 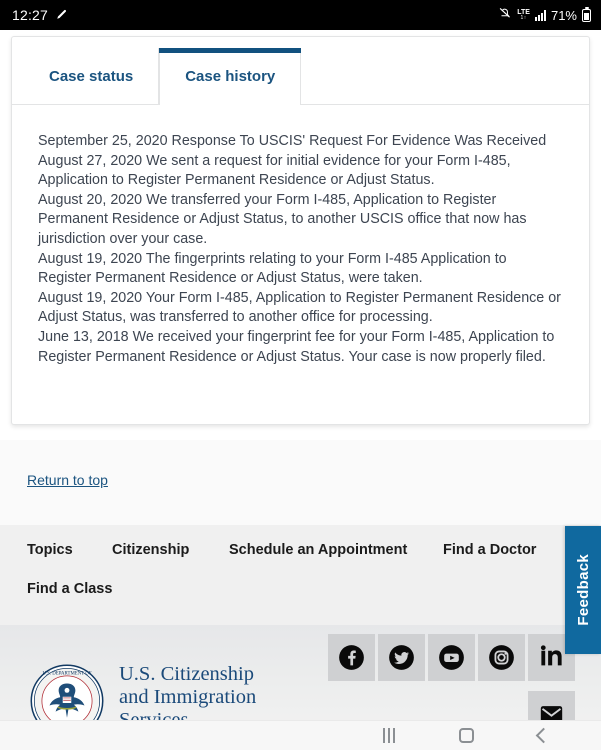 What do you see at coordinates (401, 657) in the screenshot?
I see `twitter-icon` at bounding box center [401, 657].